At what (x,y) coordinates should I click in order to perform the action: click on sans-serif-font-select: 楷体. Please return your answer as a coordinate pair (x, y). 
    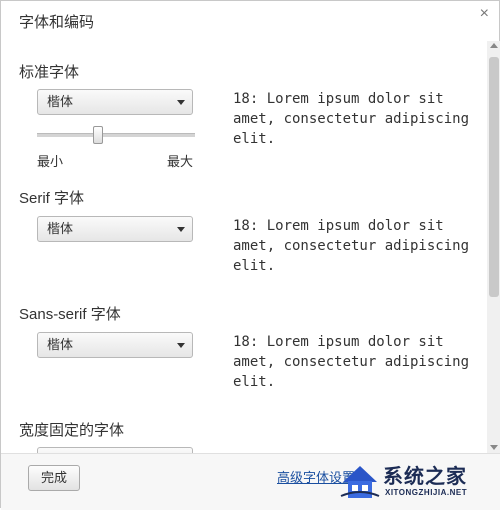
    Looking at the image, I should click on (115, 345).